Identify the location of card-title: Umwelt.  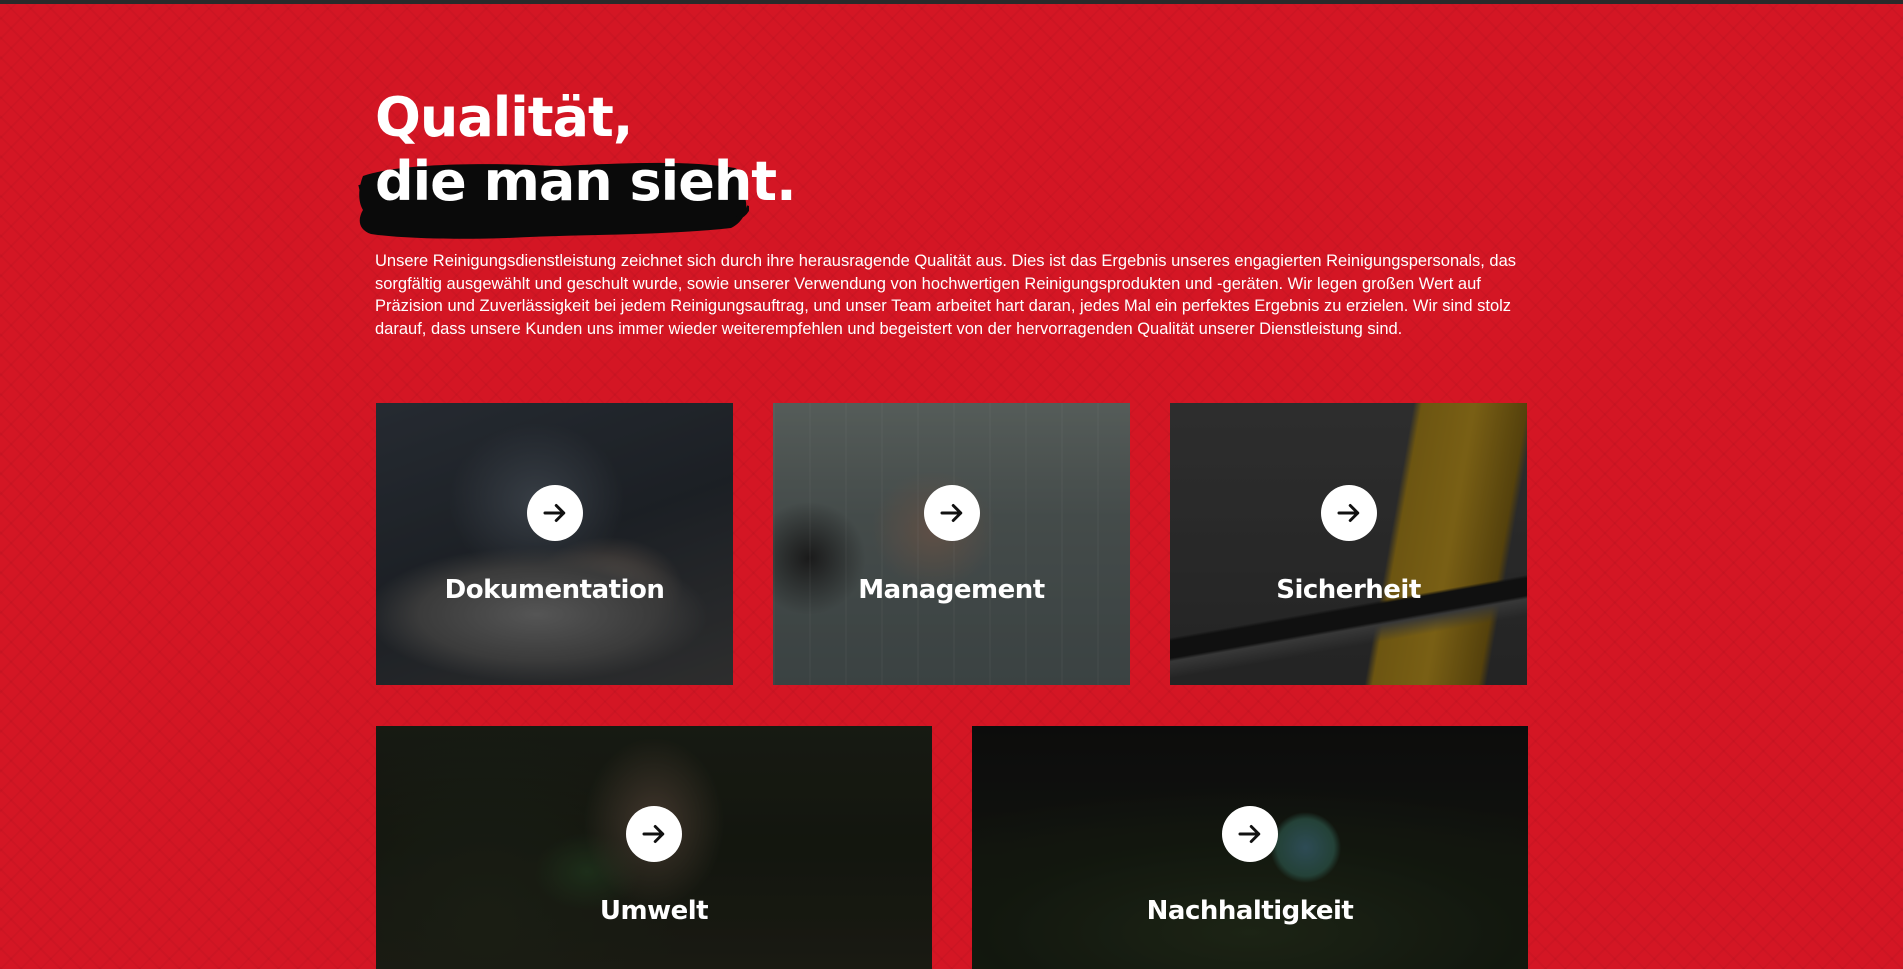
(654, 911).